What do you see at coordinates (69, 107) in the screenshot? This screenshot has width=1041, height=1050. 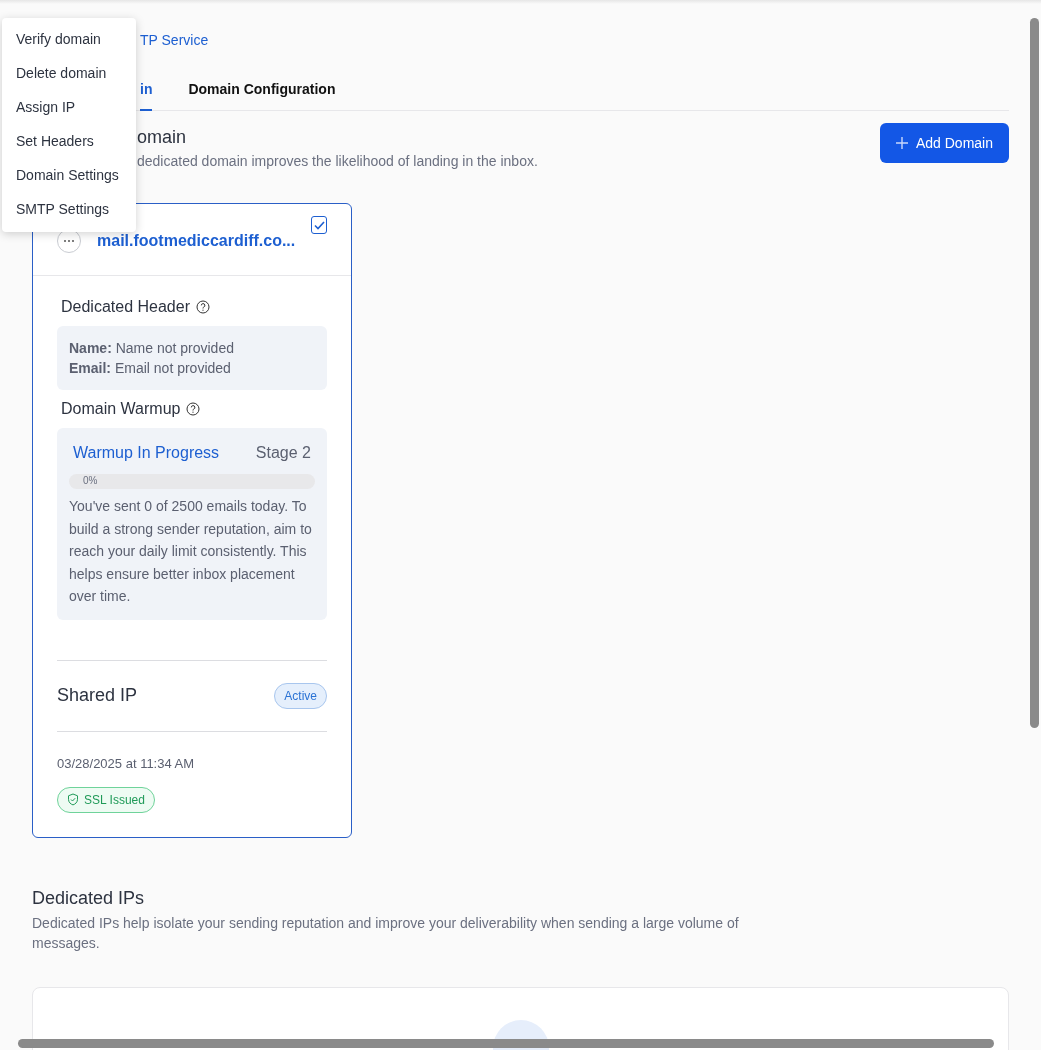 I see `menu-item: Assign IP` at bounding box center [69, 107].